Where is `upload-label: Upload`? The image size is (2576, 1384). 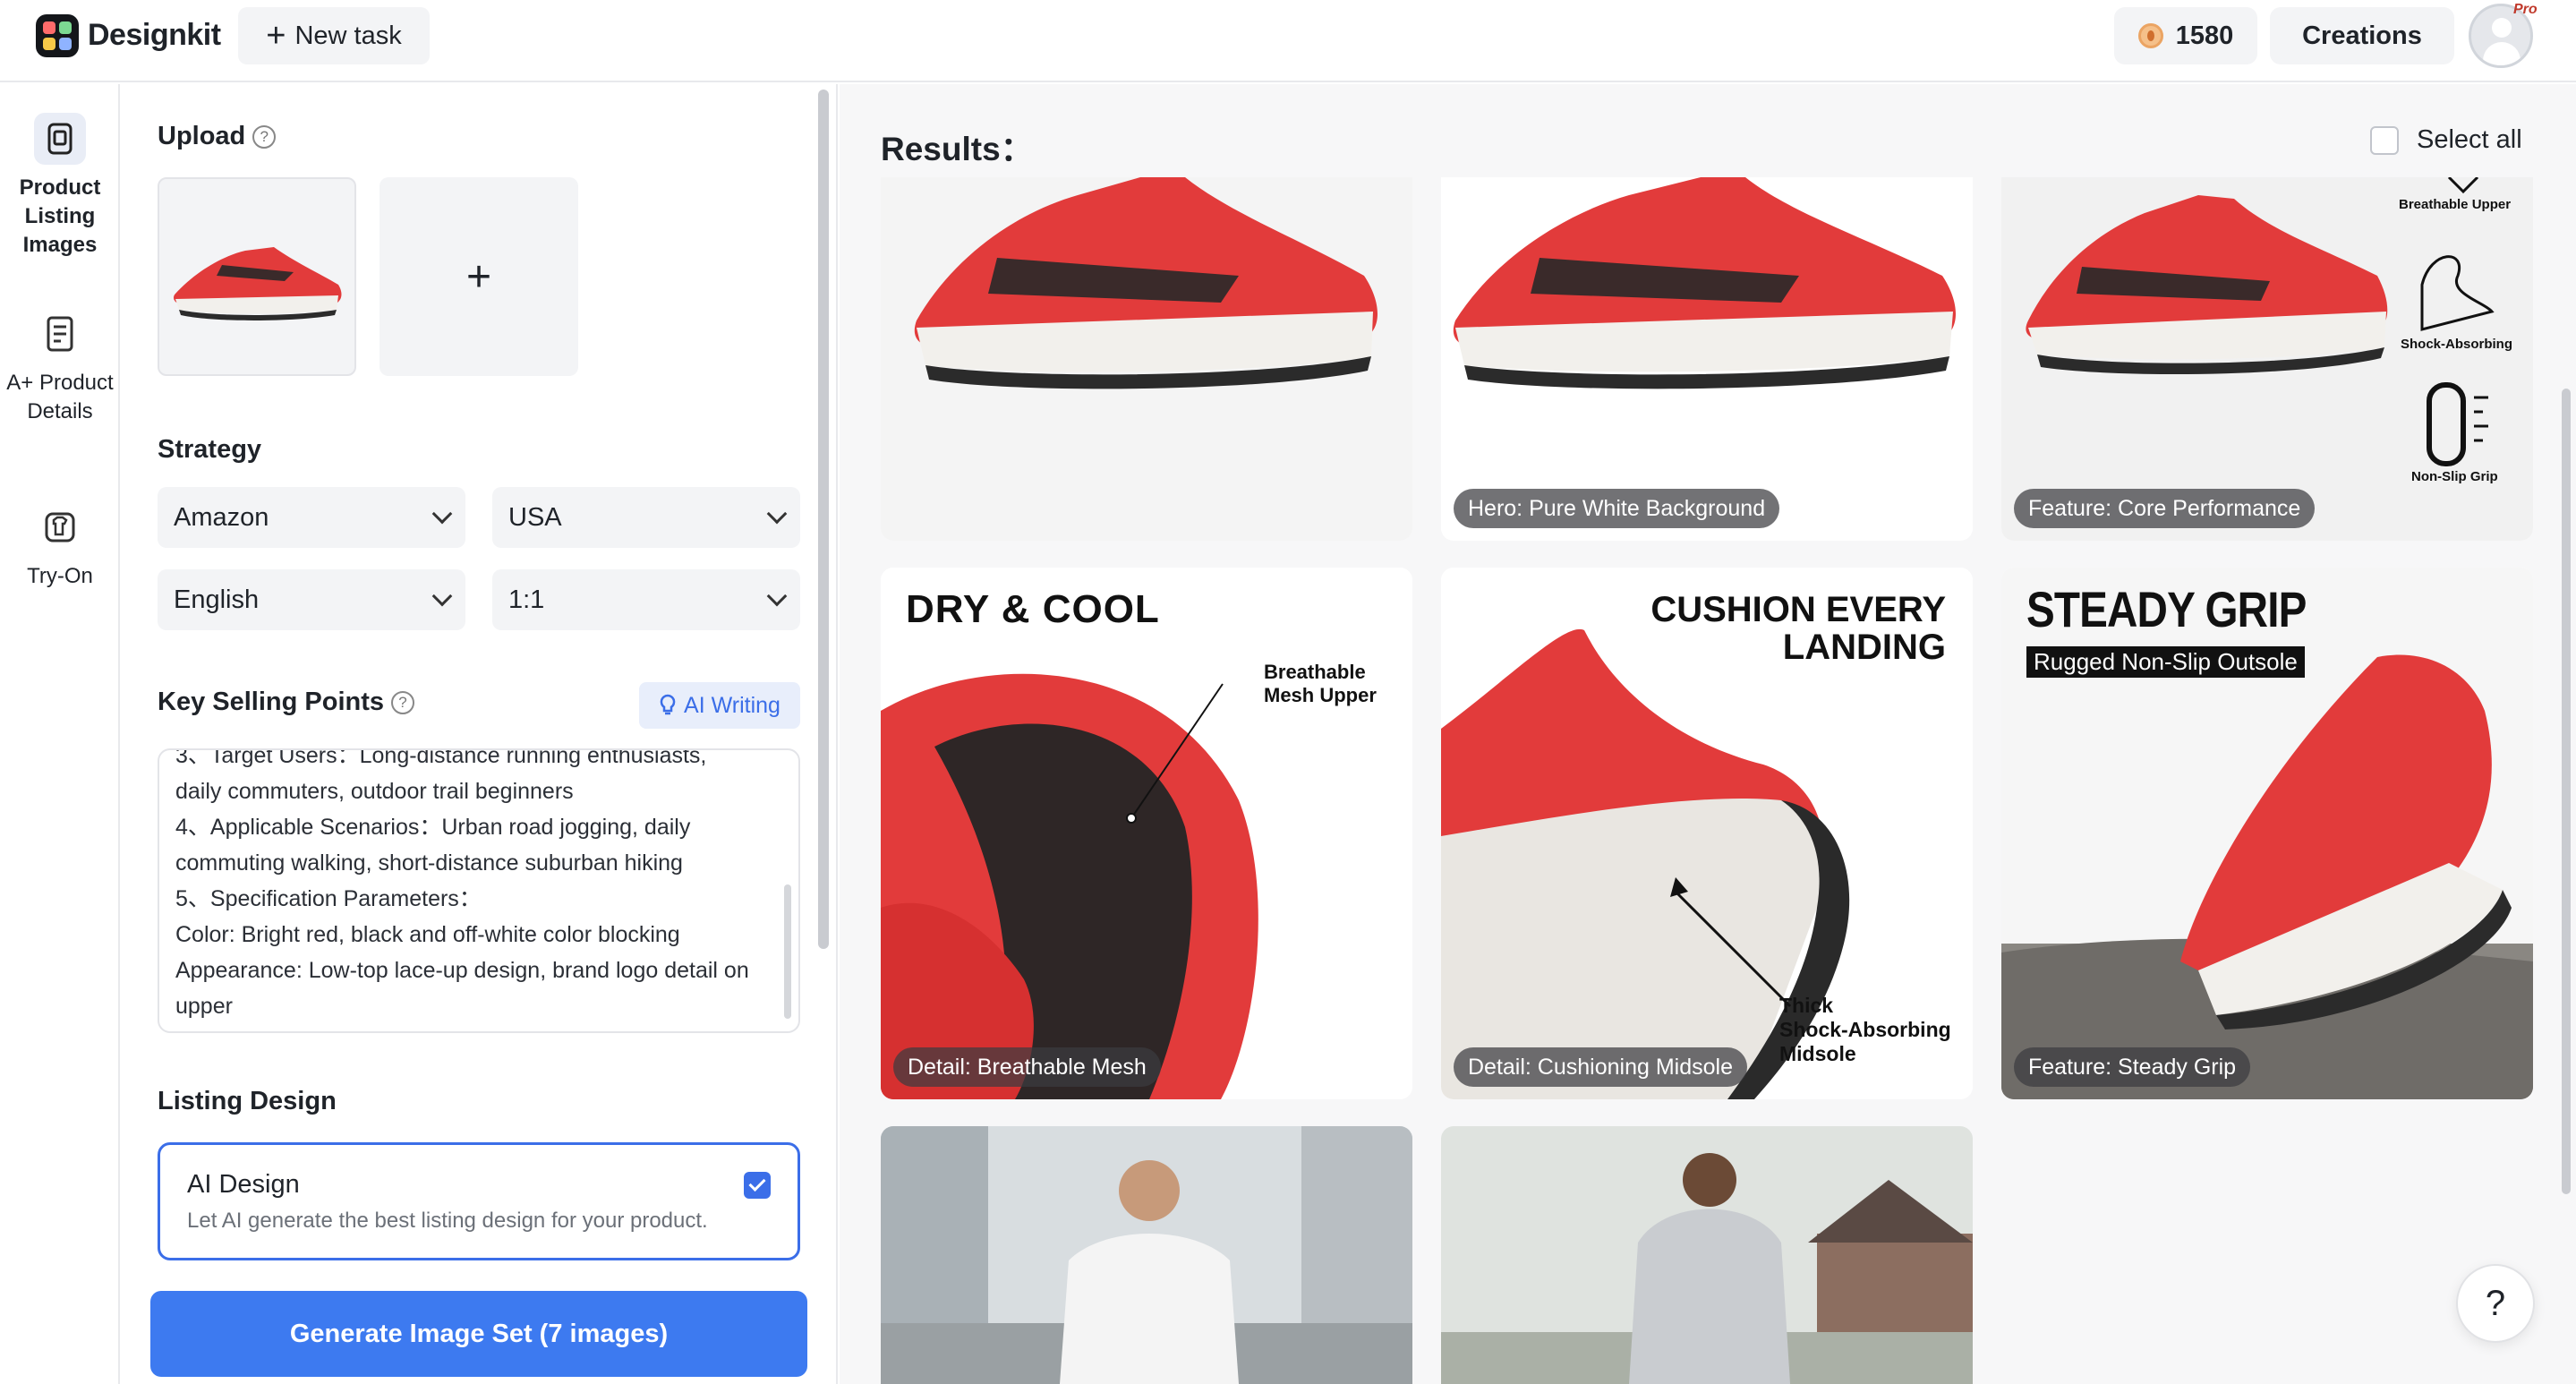 upload-label: Upload is located at coordinates (202, 136).